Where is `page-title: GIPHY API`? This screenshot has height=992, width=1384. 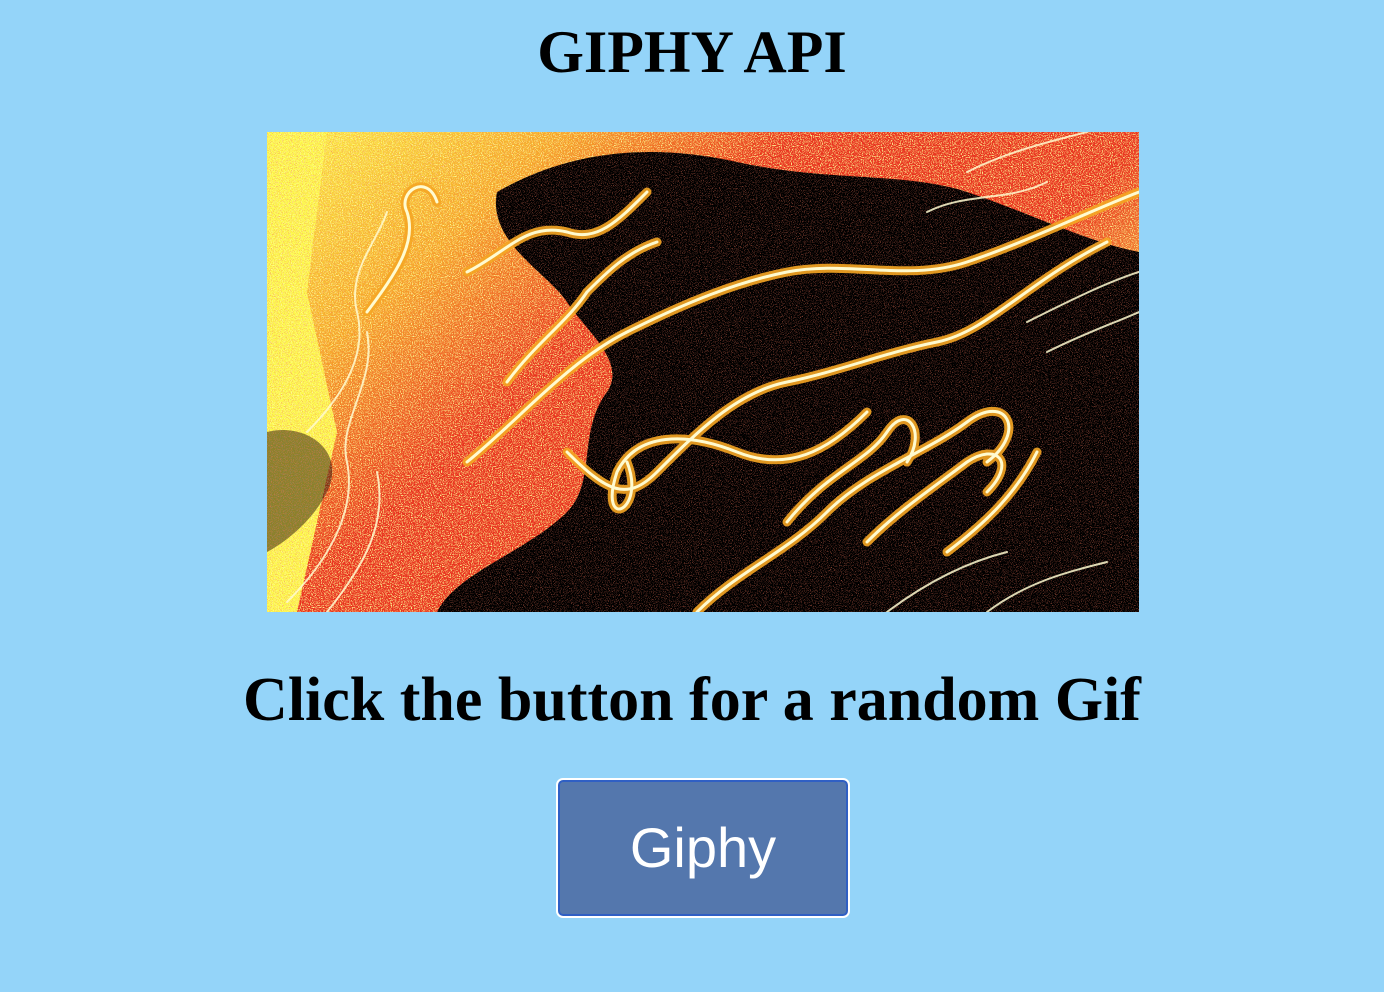 page-title: GIPHY API is located at coordinates (692, 52).